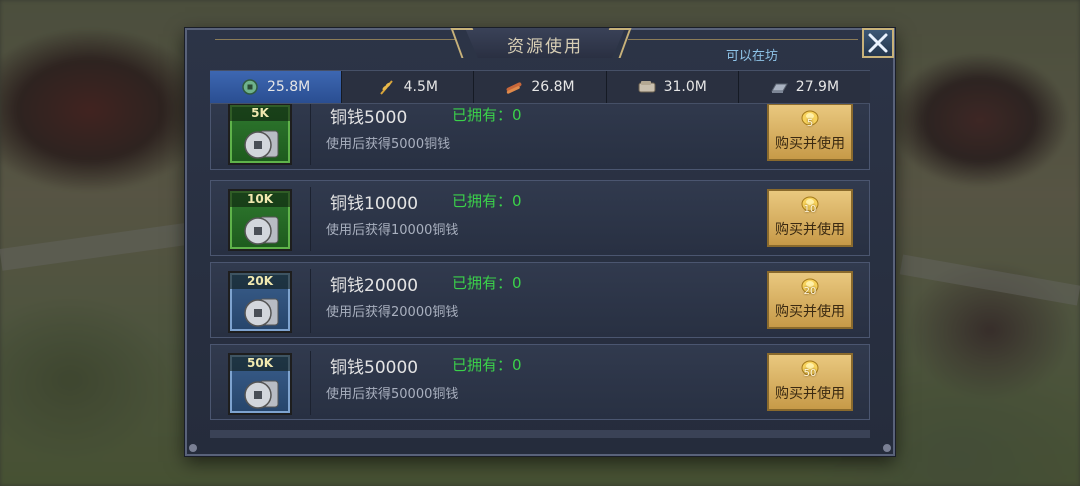 The image size is (1080, 486). Describe the element at coordinates (647, 87) in the screenshot. I see `stone-icon` at that location.